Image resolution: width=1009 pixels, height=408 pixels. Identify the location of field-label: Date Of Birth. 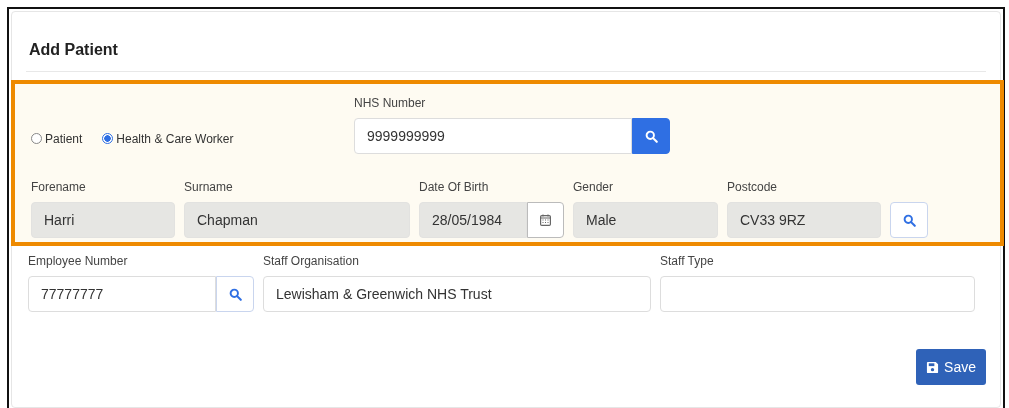
(454, 187).